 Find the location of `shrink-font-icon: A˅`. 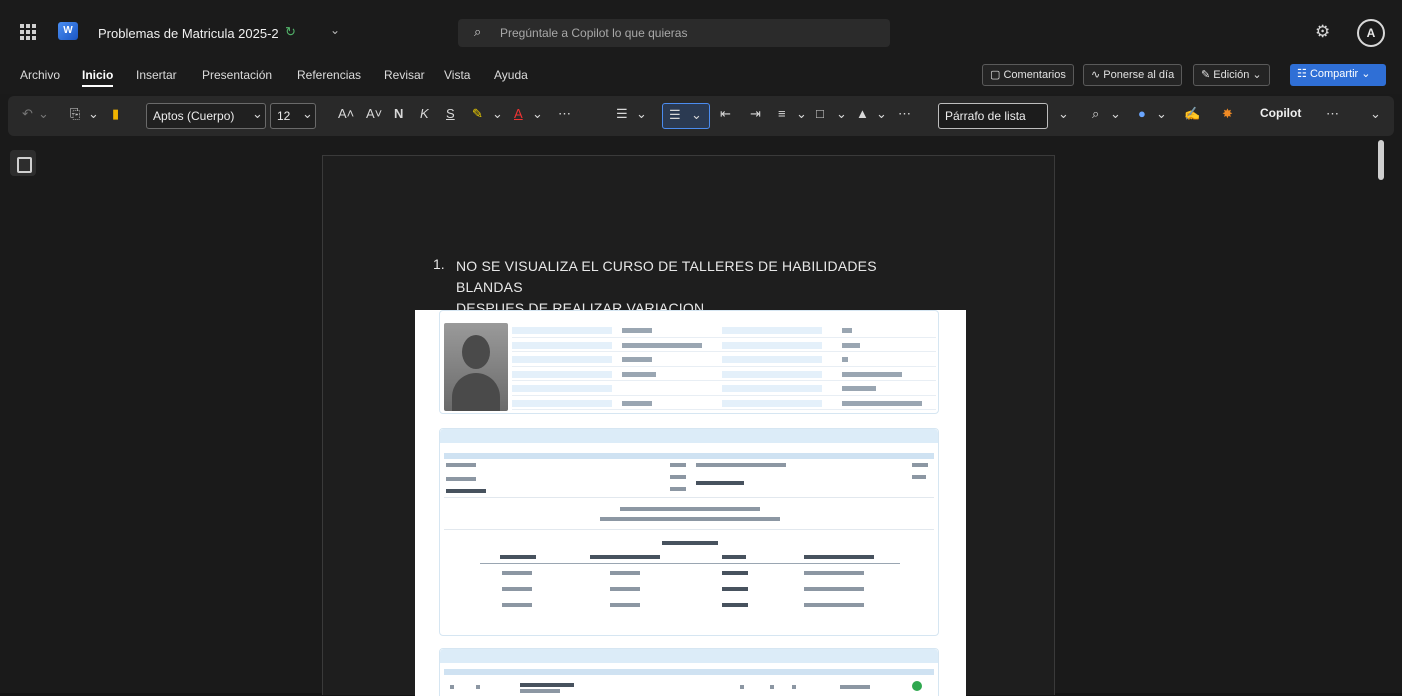

shrink-font-icon: A˅ is located at coordinates (374, 113).